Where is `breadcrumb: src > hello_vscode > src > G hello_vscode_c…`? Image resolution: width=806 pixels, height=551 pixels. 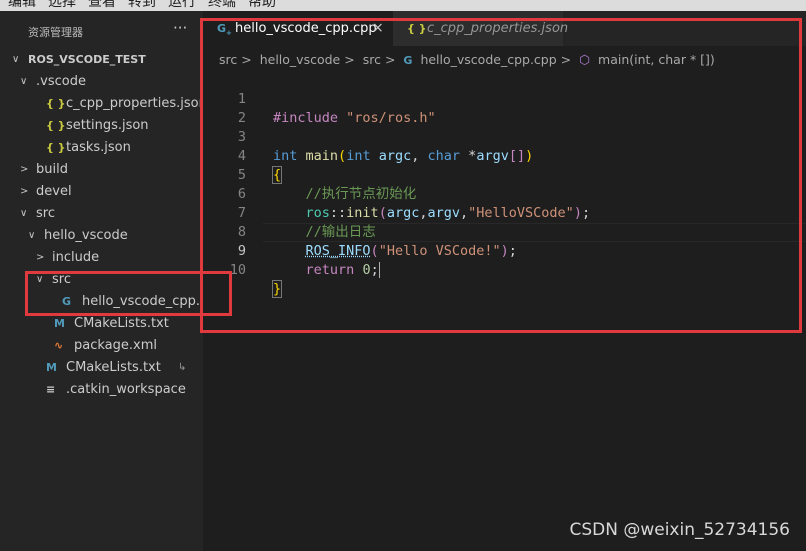 breadcrumb: src > hello_vscode > src > G hello_vscode_c… is located at coordinates (469, 59).